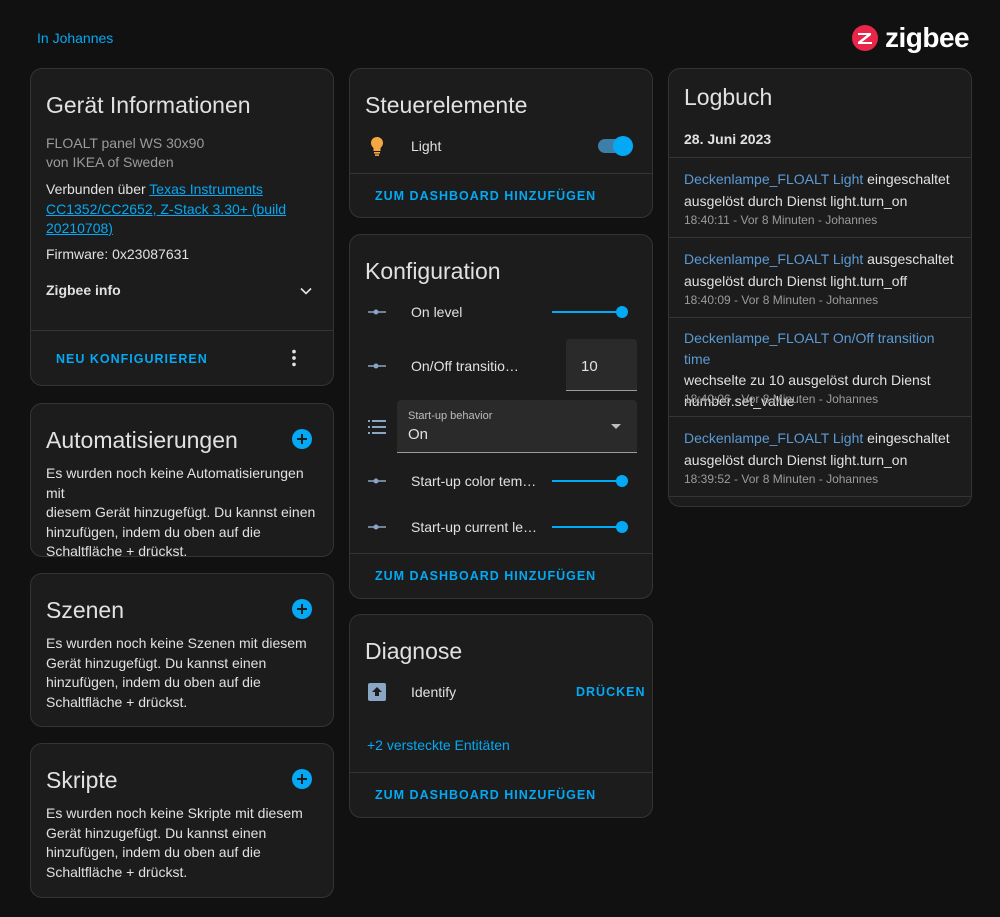 The image size is (1000, 917). What do you see at coordinates (781, 220) in the screenshot?
I see `log-timestamp: 18:40:11 - Vor 8 Minuten - Johannes` at bounding box center [781, 220].